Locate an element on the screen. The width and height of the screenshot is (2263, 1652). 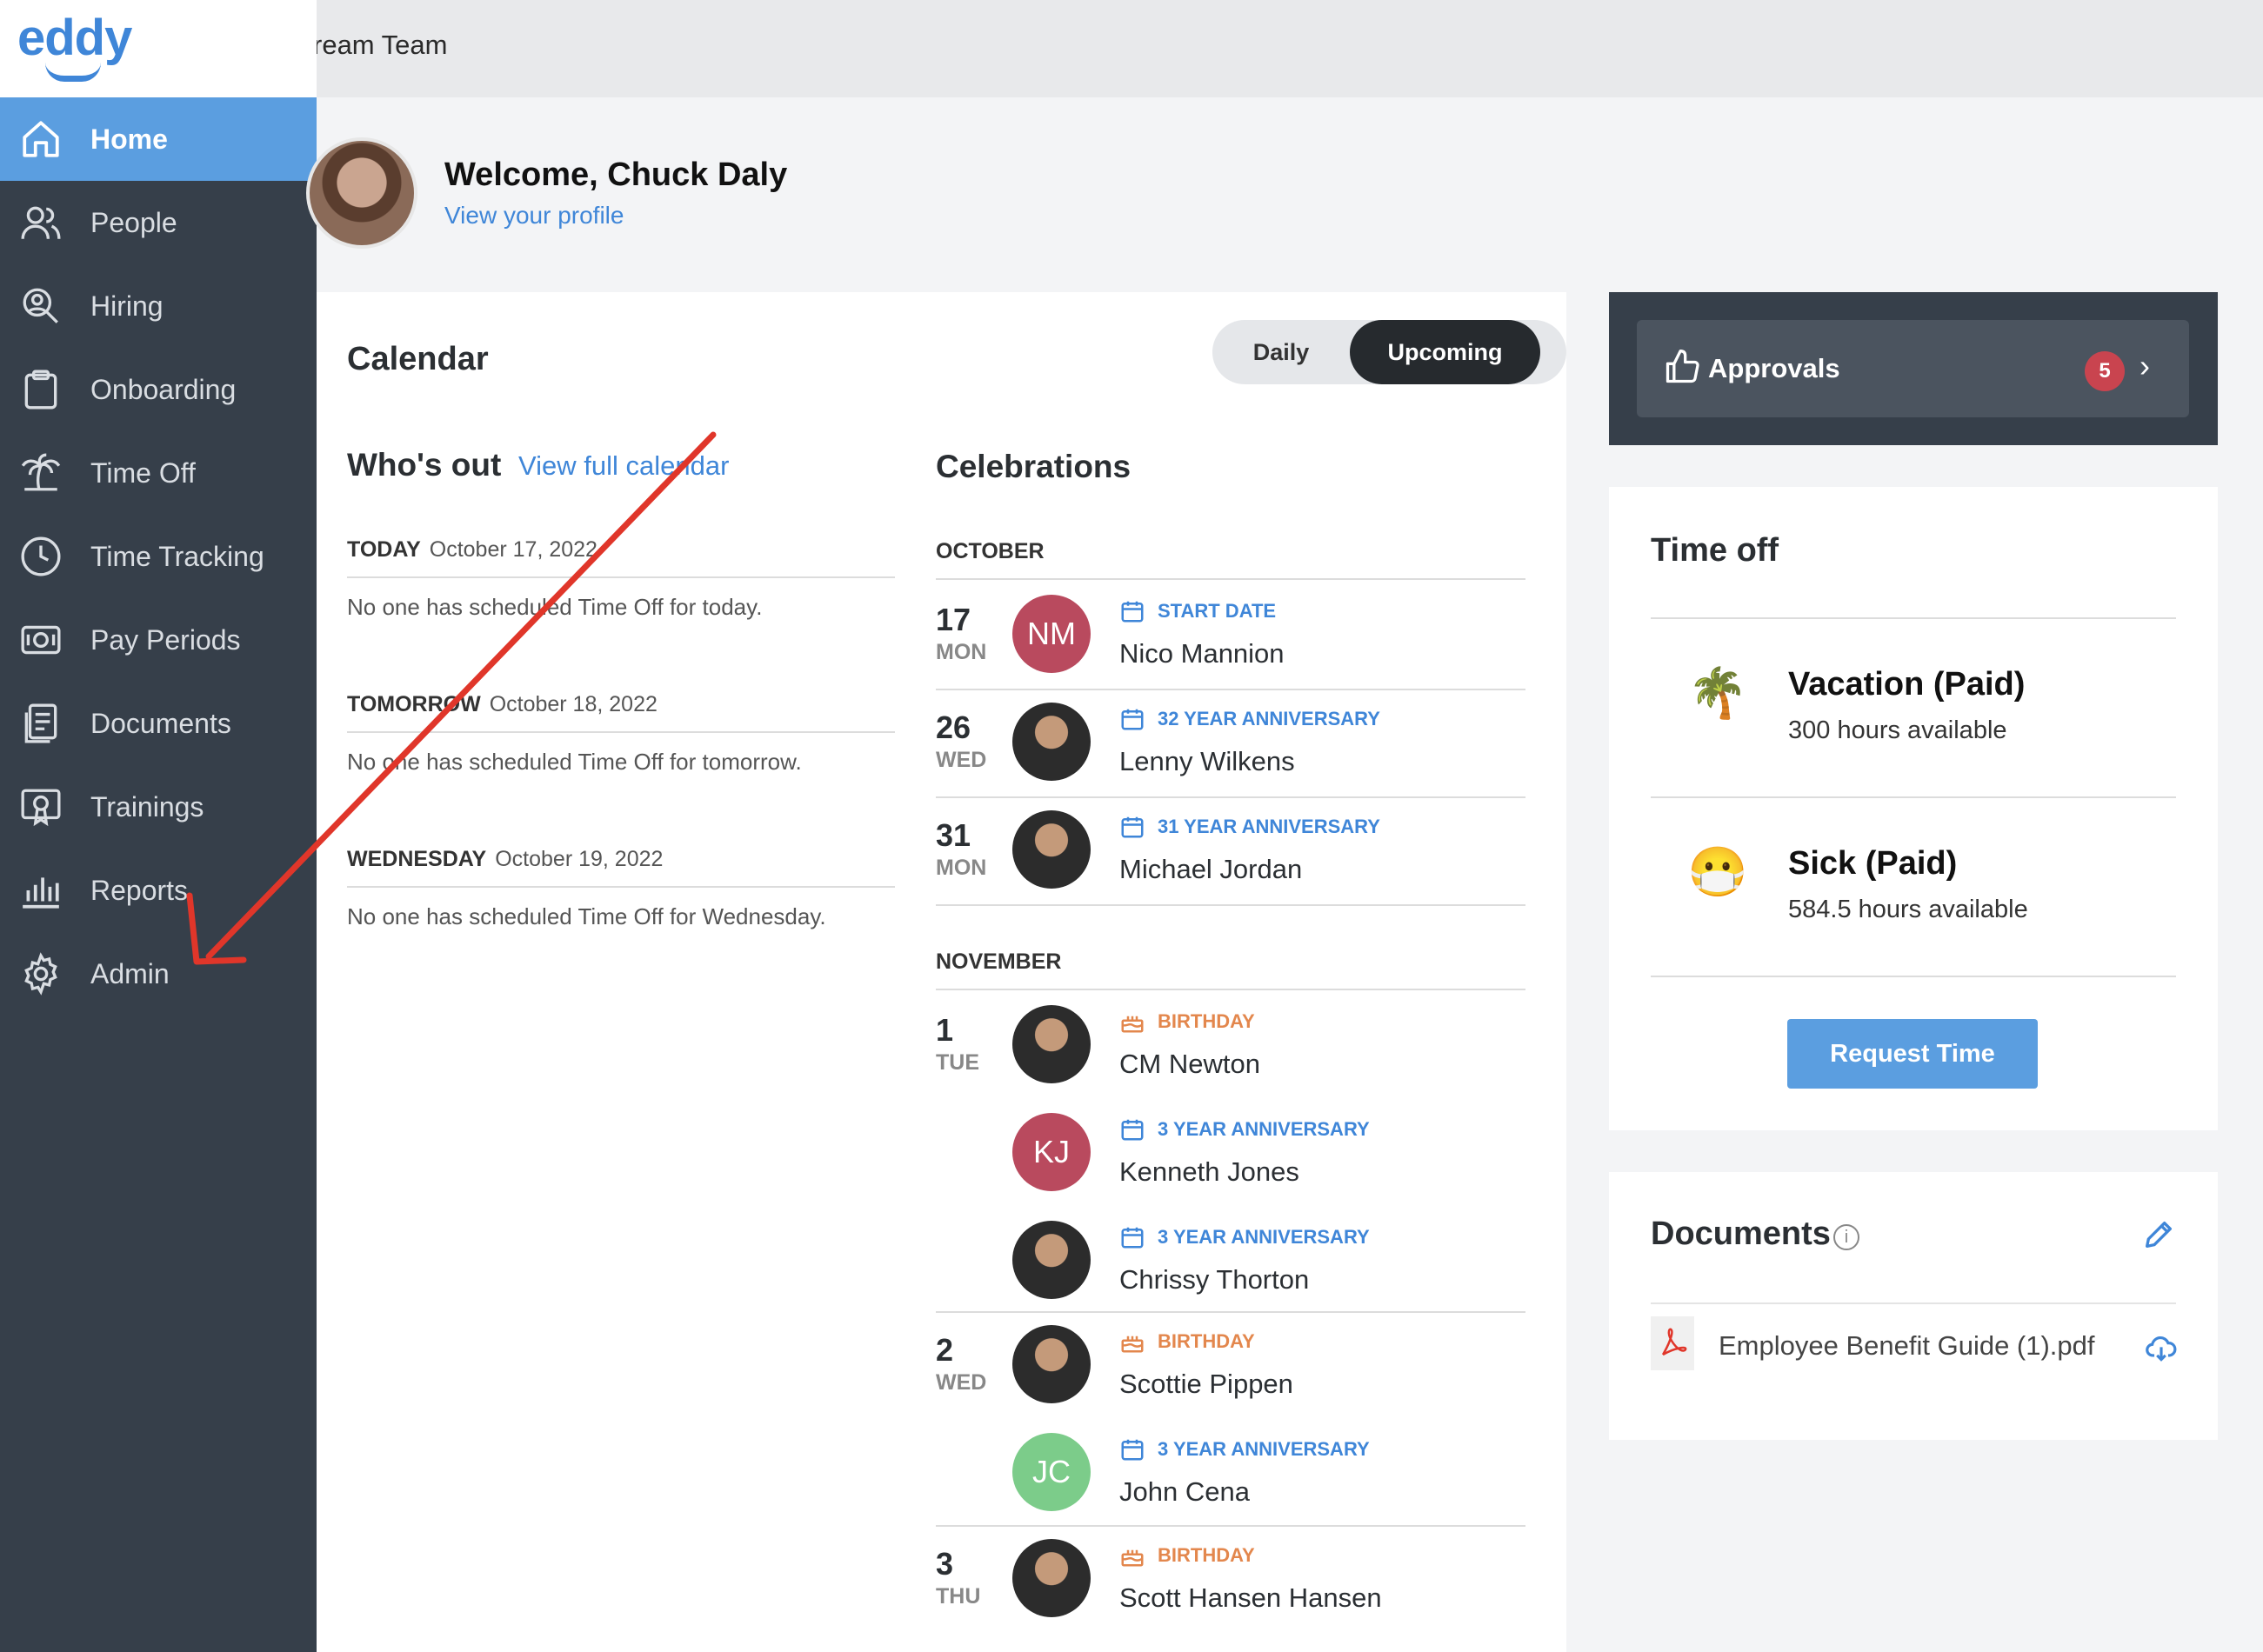
sidebar-item-pay-periods: Pay Periods is located at coordinates (158, 640).